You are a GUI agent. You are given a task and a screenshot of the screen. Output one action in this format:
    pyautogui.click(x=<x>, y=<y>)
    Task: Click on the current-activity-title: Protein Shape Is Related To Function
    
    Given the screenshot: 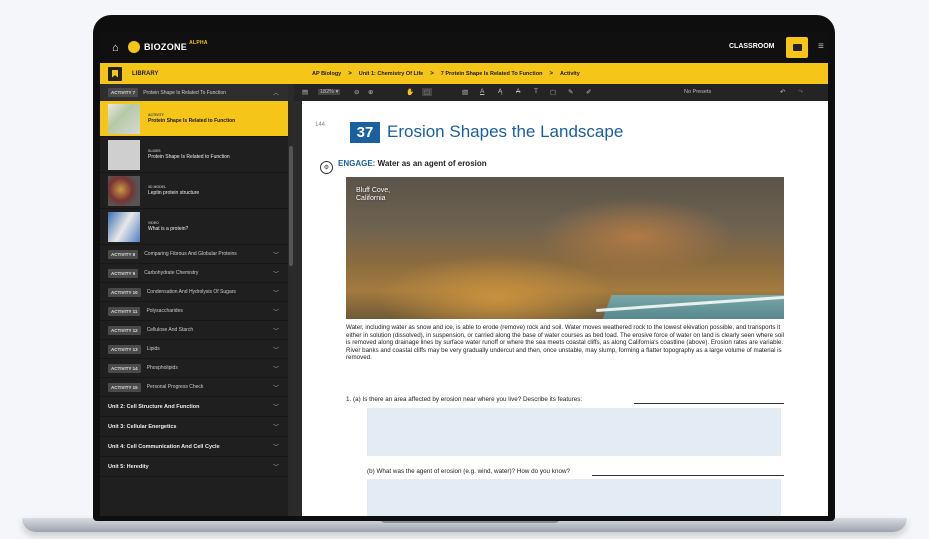 What is the action you would take?
    pyautogui.click(x=184, y=92)
    